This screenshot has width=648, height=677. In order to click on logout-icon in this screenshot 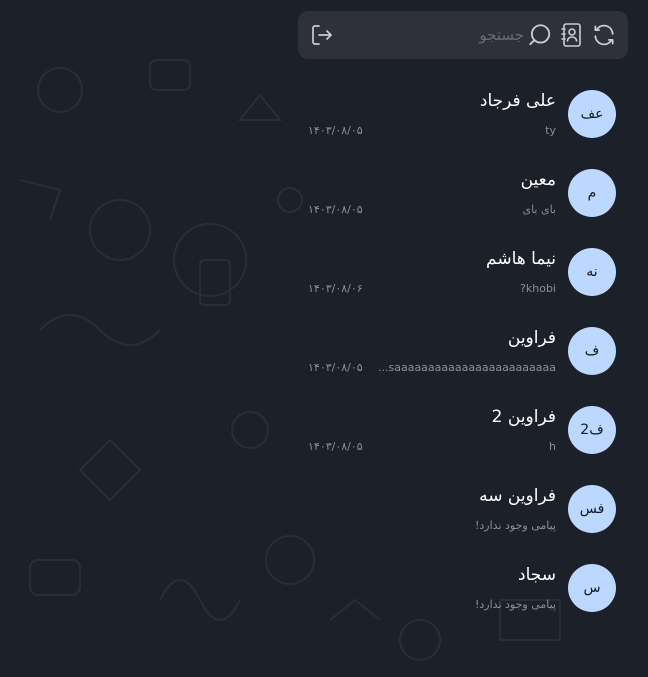, I will do `click(322, 35)`.